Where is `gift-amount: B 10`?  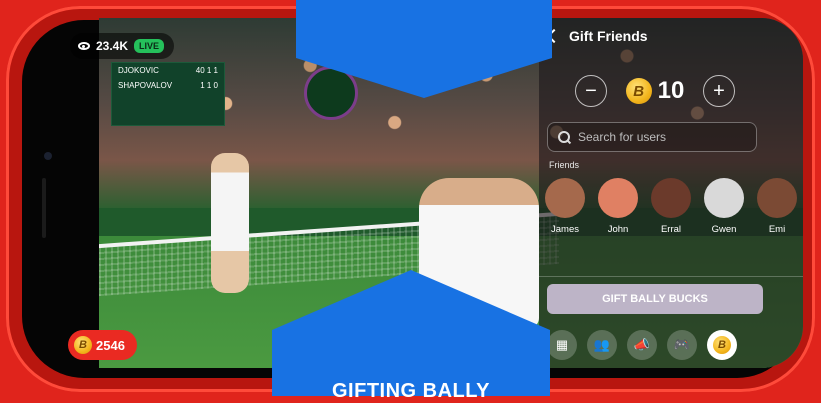 gift-amount: B 10 is located at coordinates (655, 91).